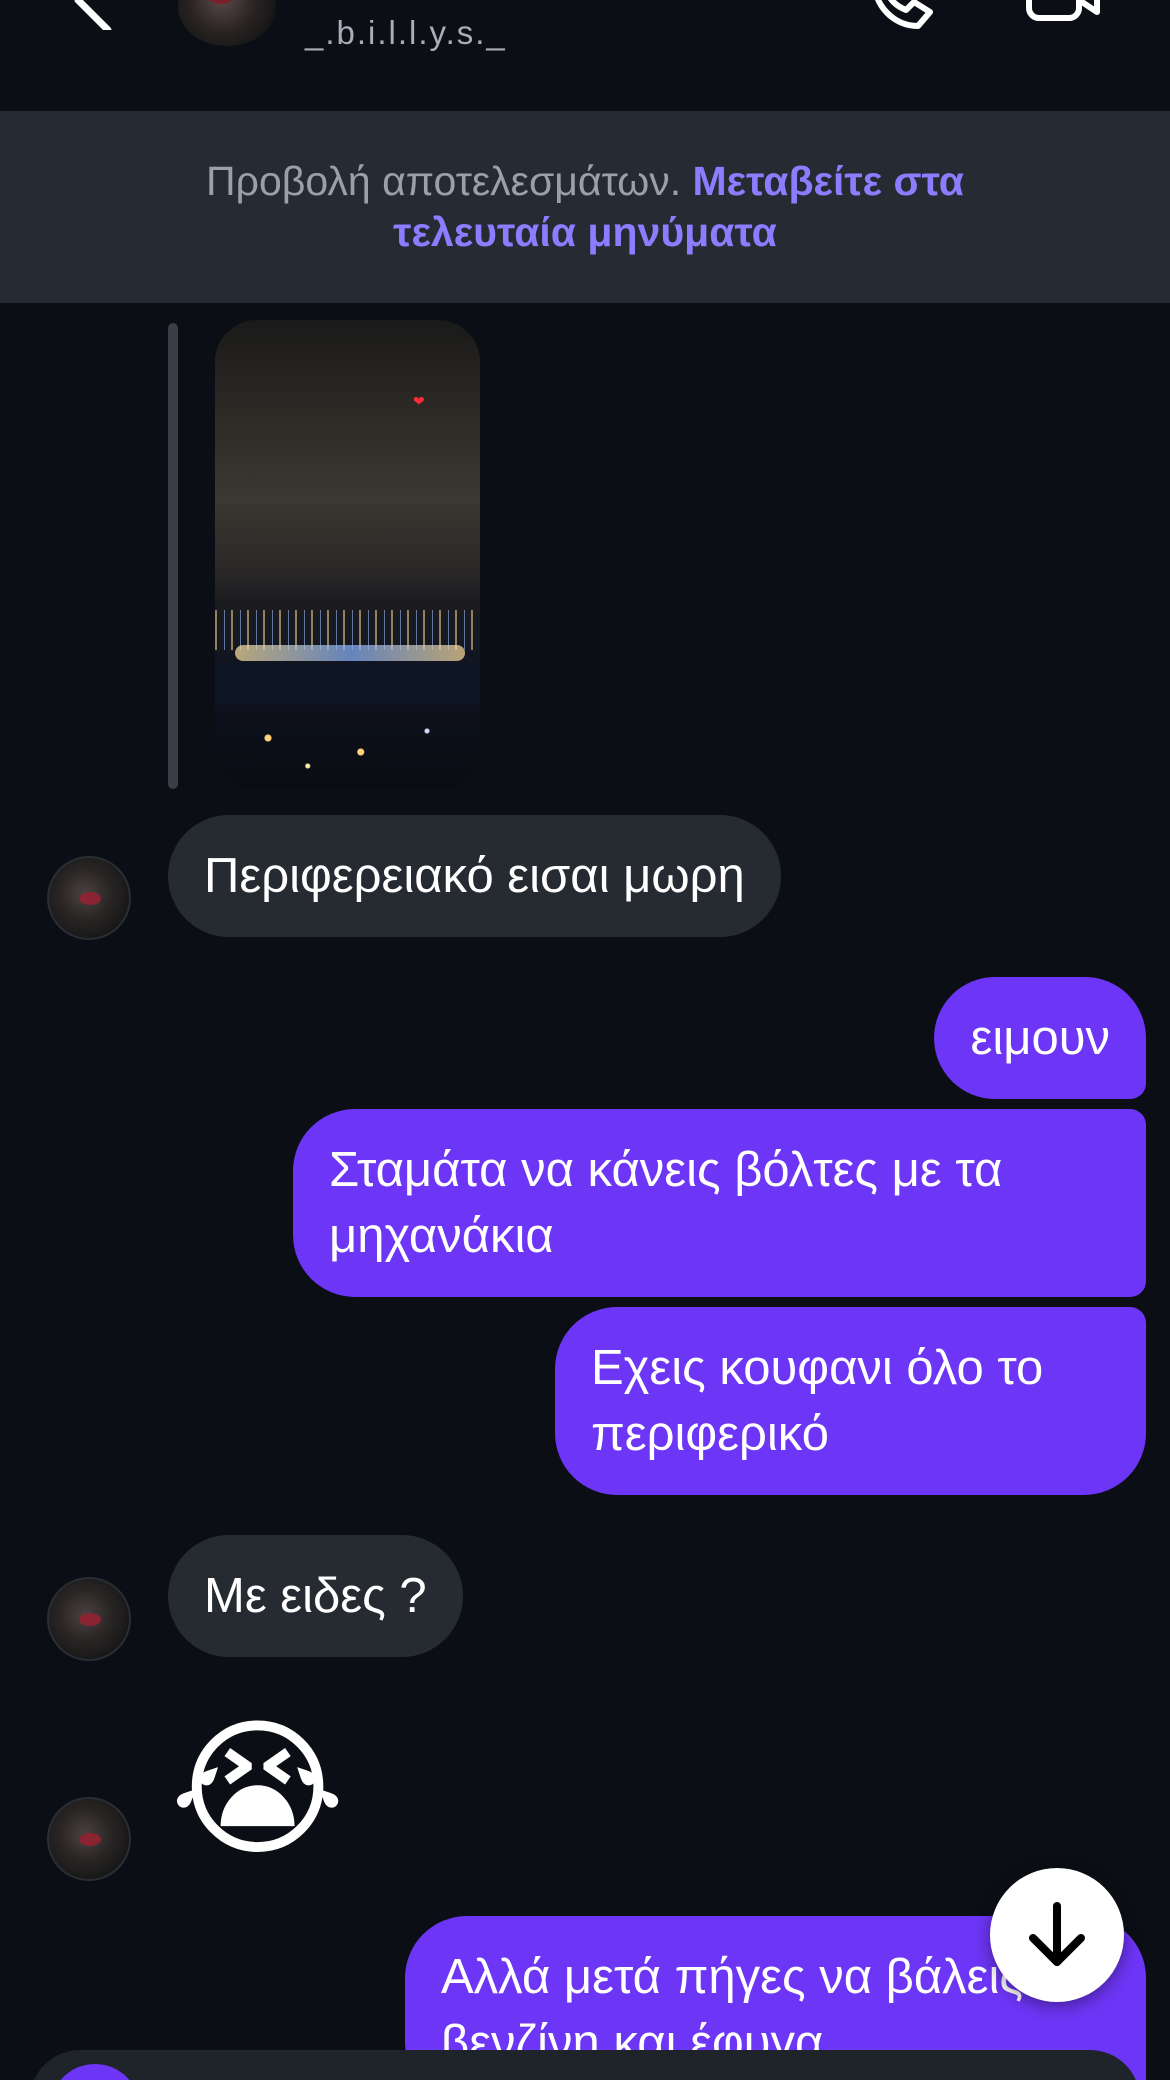 This screenshot has width=1170, height=2080. Describe the element at coordinates (444, 181) in the screenshot. I see `banner-label: Προβολή αποτελεσμάτων.` at that location.